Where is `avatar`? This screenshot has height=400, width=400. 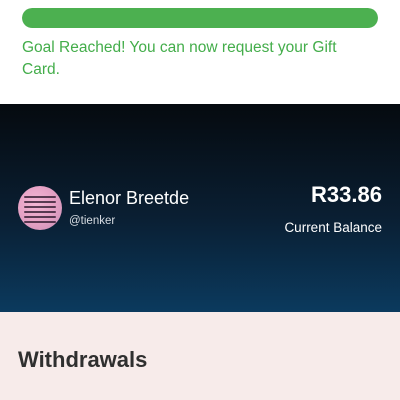
avatar is located at coordinates (40, 208).